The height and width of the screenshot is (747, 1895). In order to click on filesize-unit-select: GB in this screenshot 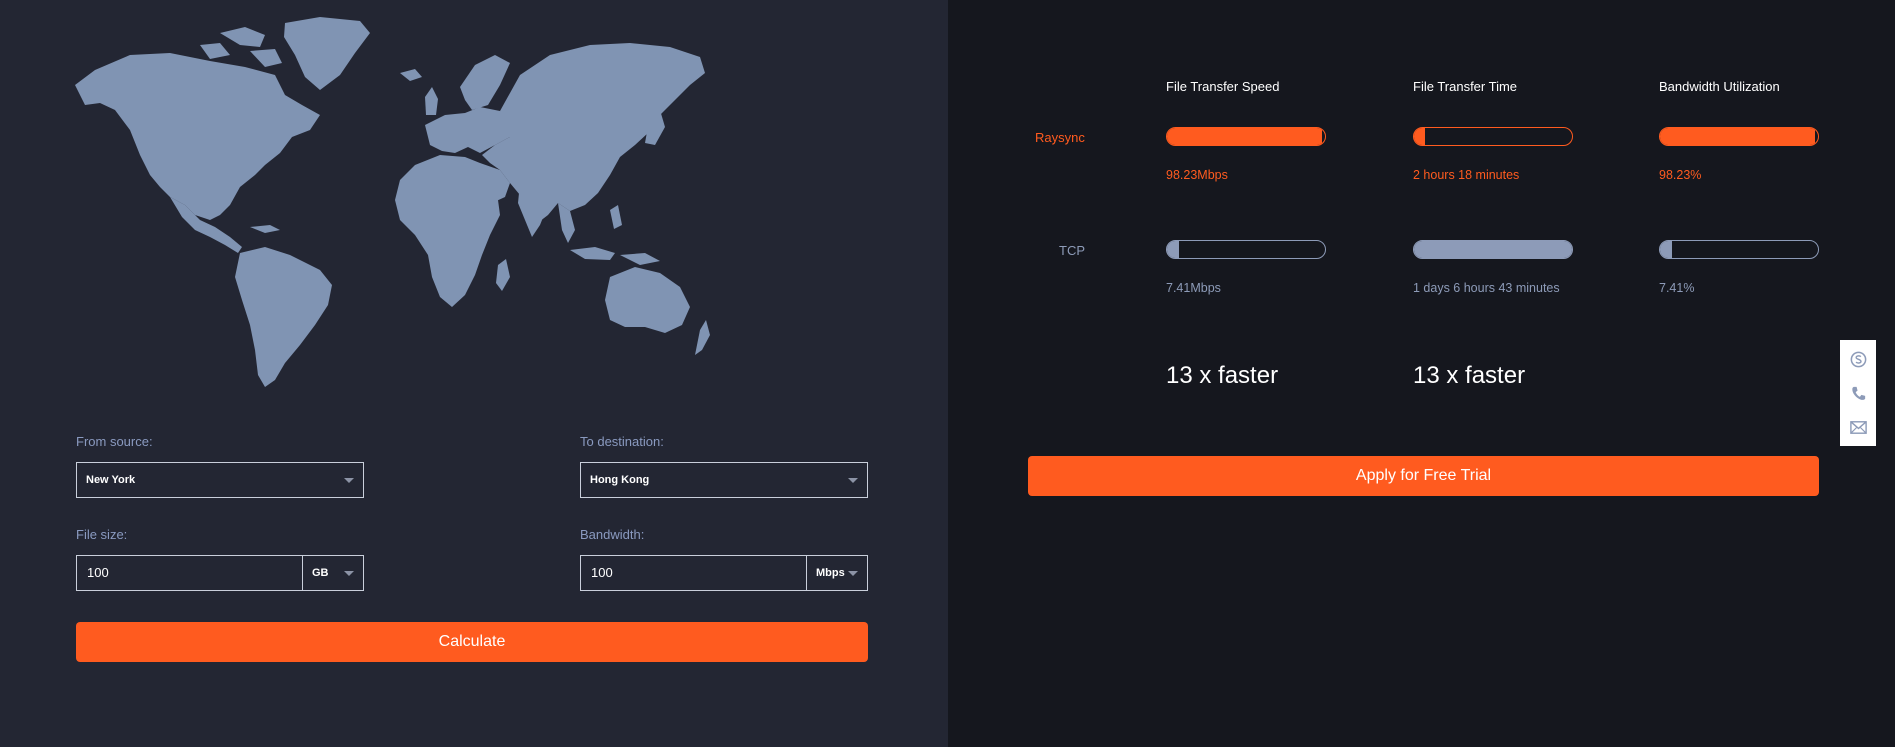, I will do `click(333, 573)`.